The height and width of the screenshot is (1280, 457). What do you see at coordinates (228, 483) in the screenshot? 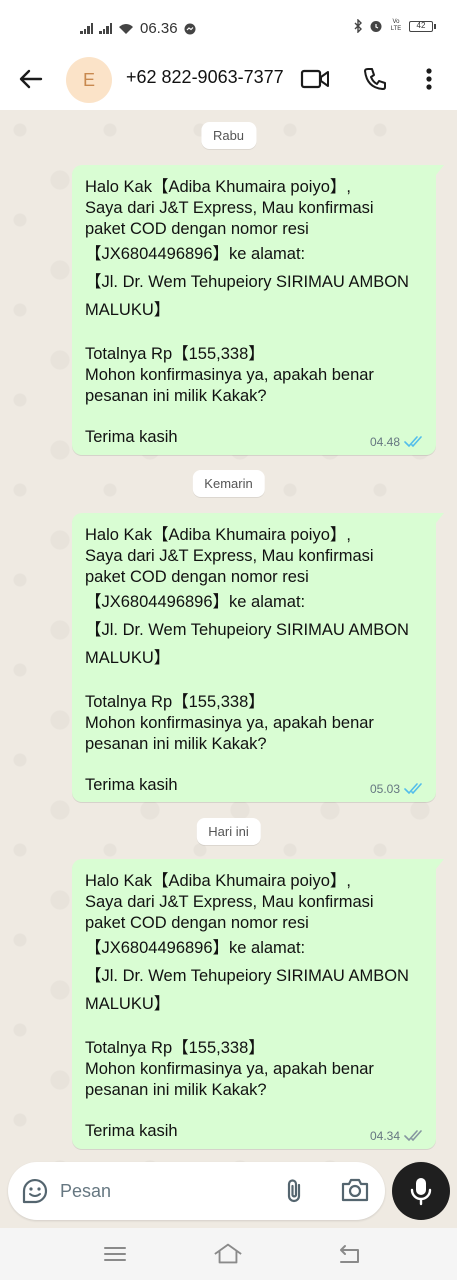
I see `date-chip: Kemarin` at bounding box center [228, 483].